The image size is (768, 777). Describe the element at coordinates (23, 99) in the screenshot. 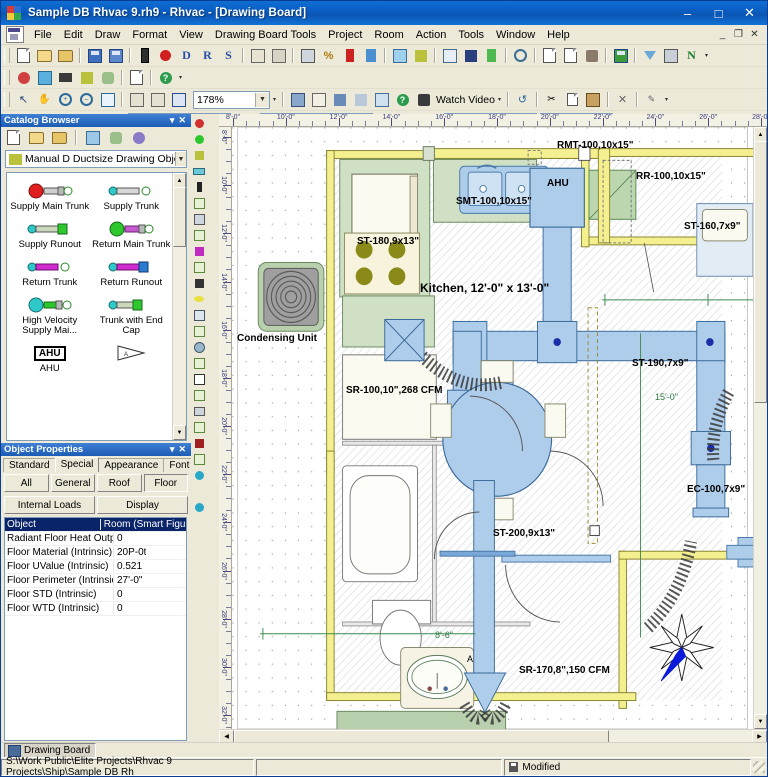

I see `arrow-select-icon: ↖` at that location.